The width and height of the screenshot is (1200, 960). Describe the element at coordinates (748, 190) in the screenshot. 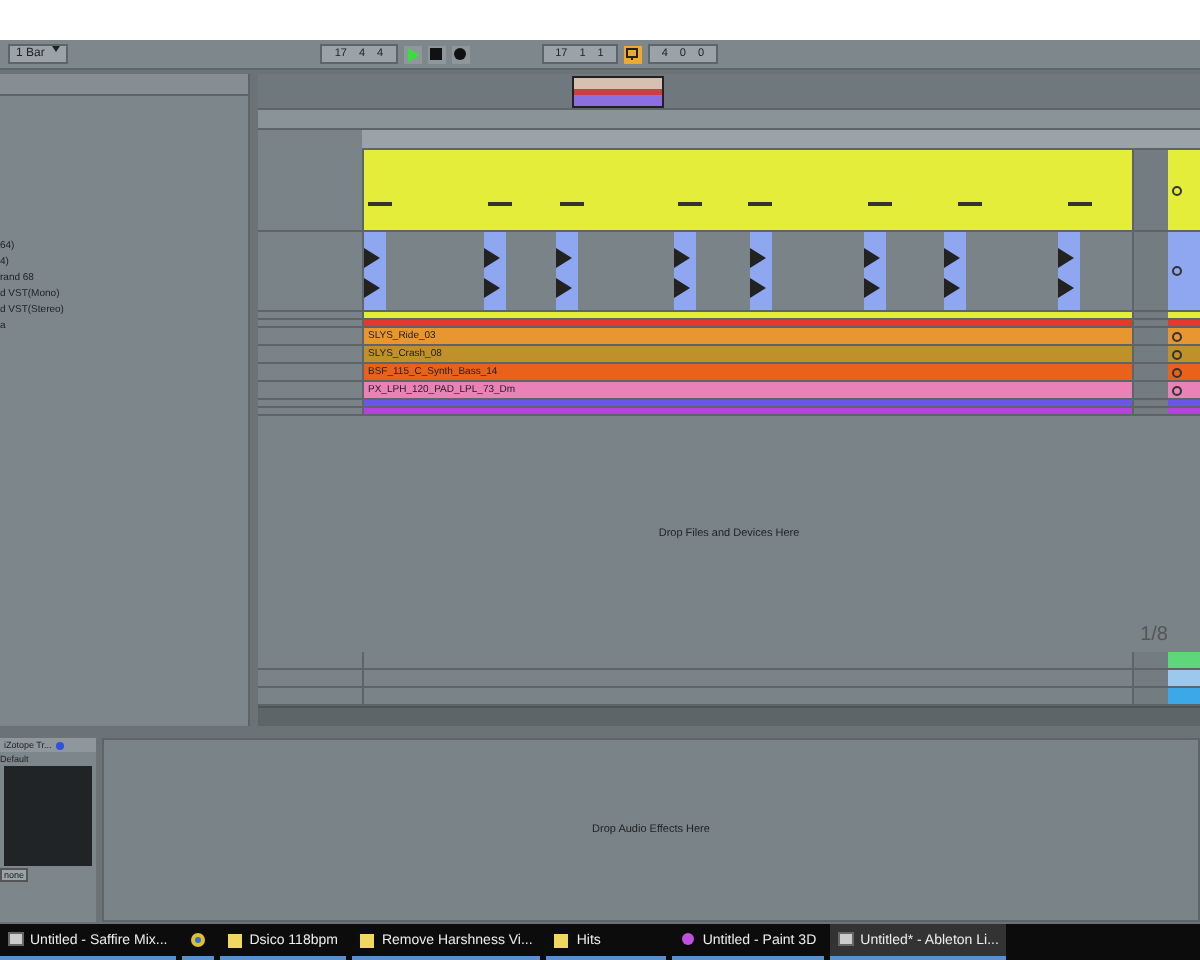

I see `midi-clip` at that location.